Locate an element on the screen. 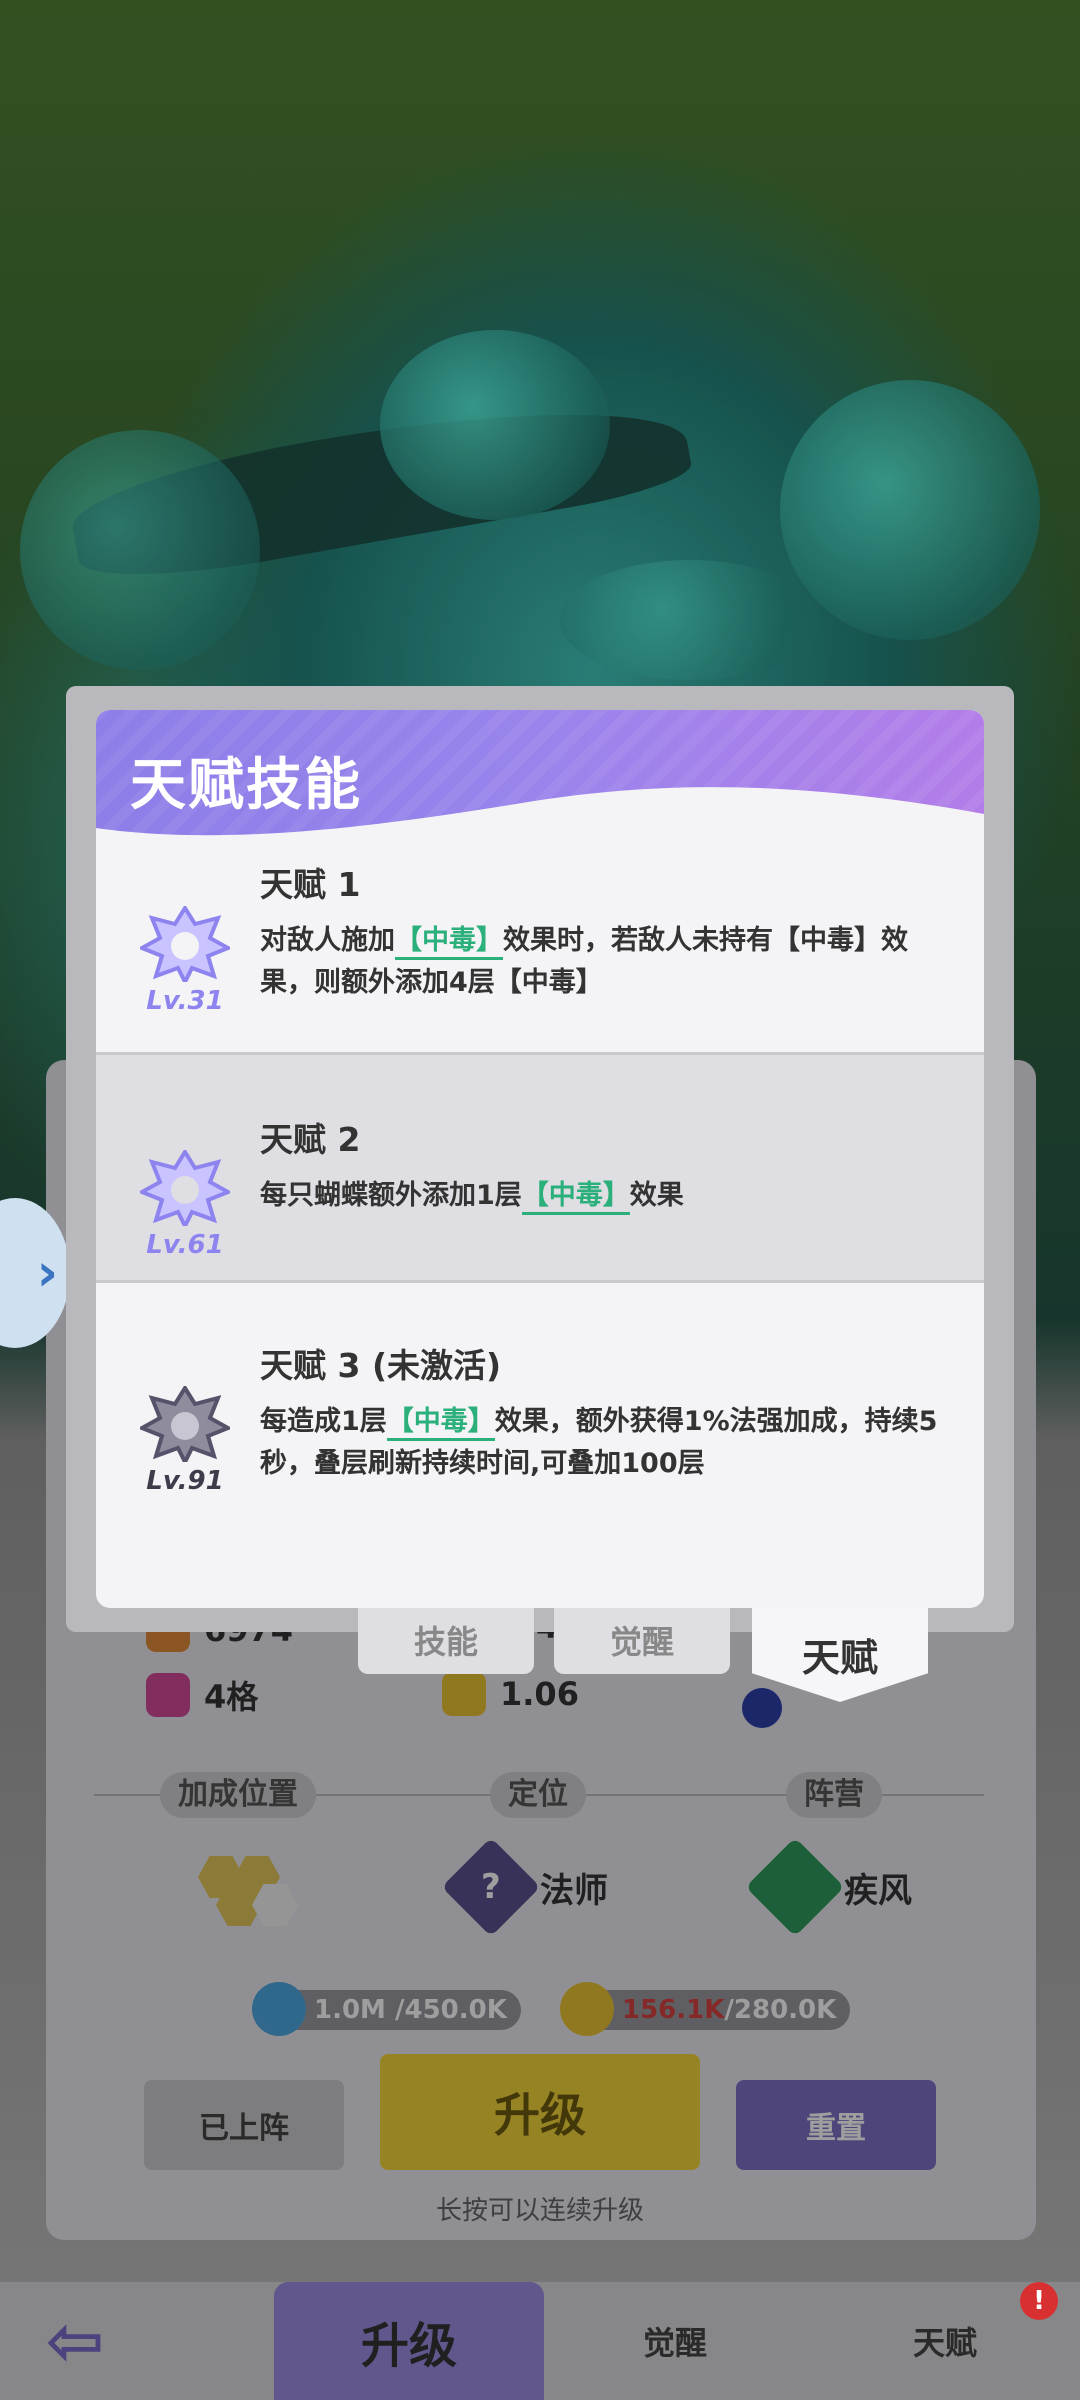 The height and width of the screenshot is (2400, 1080). nav-awaken-tab: 觉醒 is located at coordinates (675, 2341).